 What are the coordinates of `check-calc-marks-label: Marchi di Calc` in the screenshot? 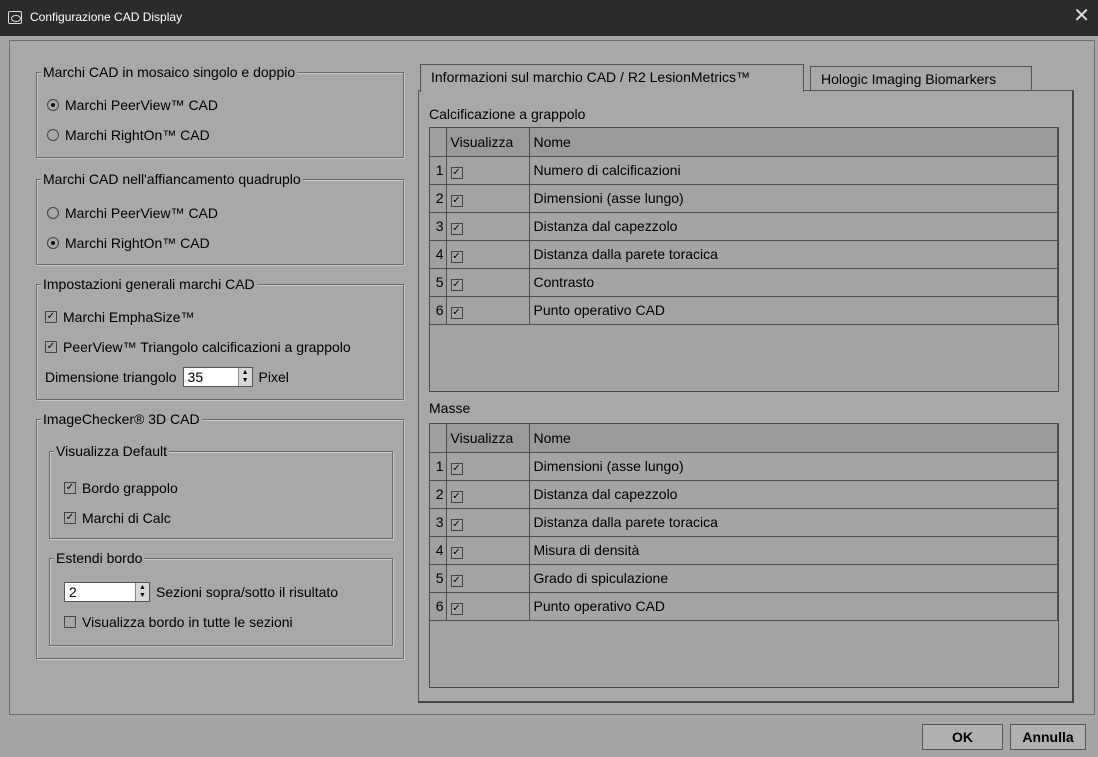 It's located at (126, 518).